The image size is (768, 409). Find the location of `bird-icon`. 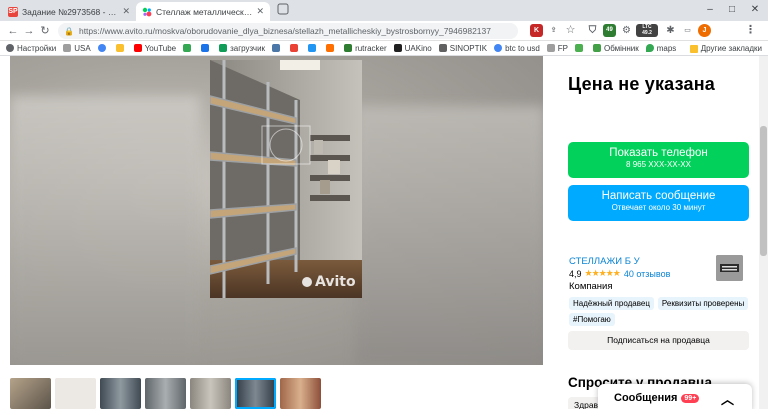

bird-icon is located at coordinates (312, 48).